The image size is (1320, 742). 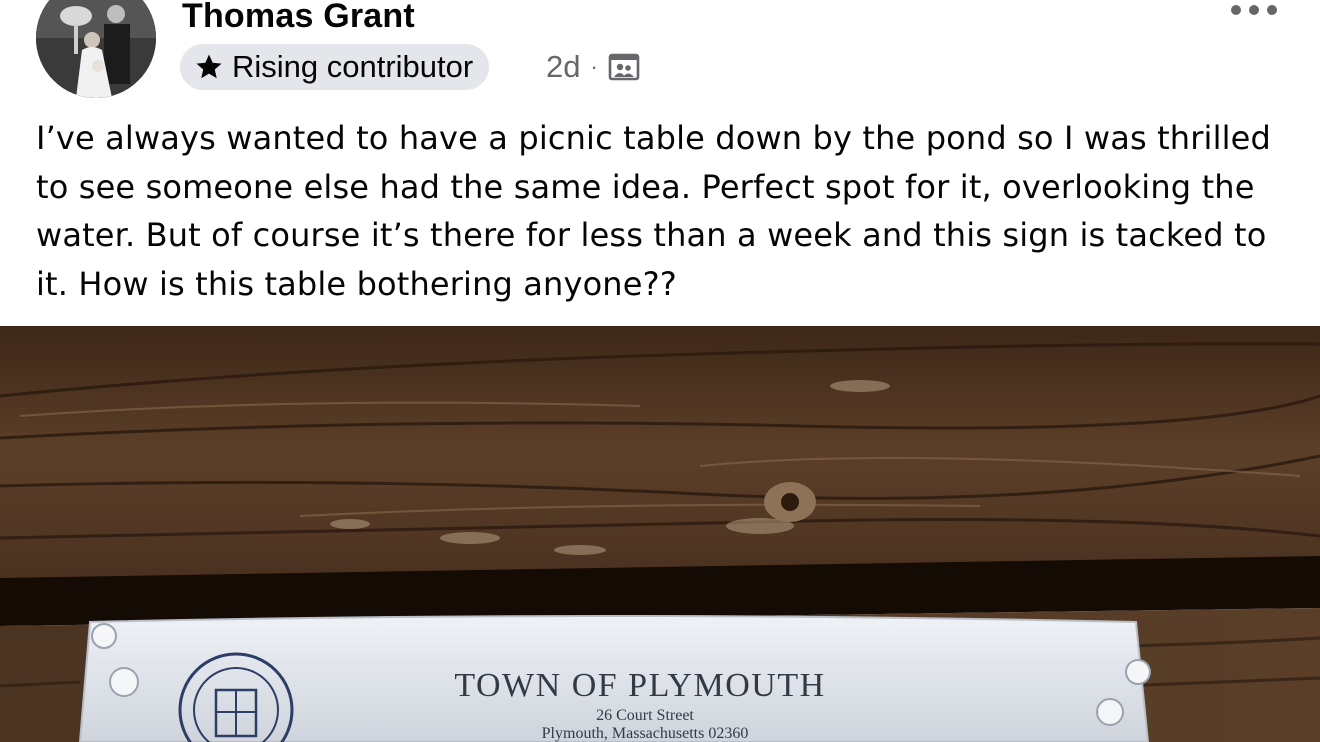 I want to click on star-icon, so click(x=209, y=66).